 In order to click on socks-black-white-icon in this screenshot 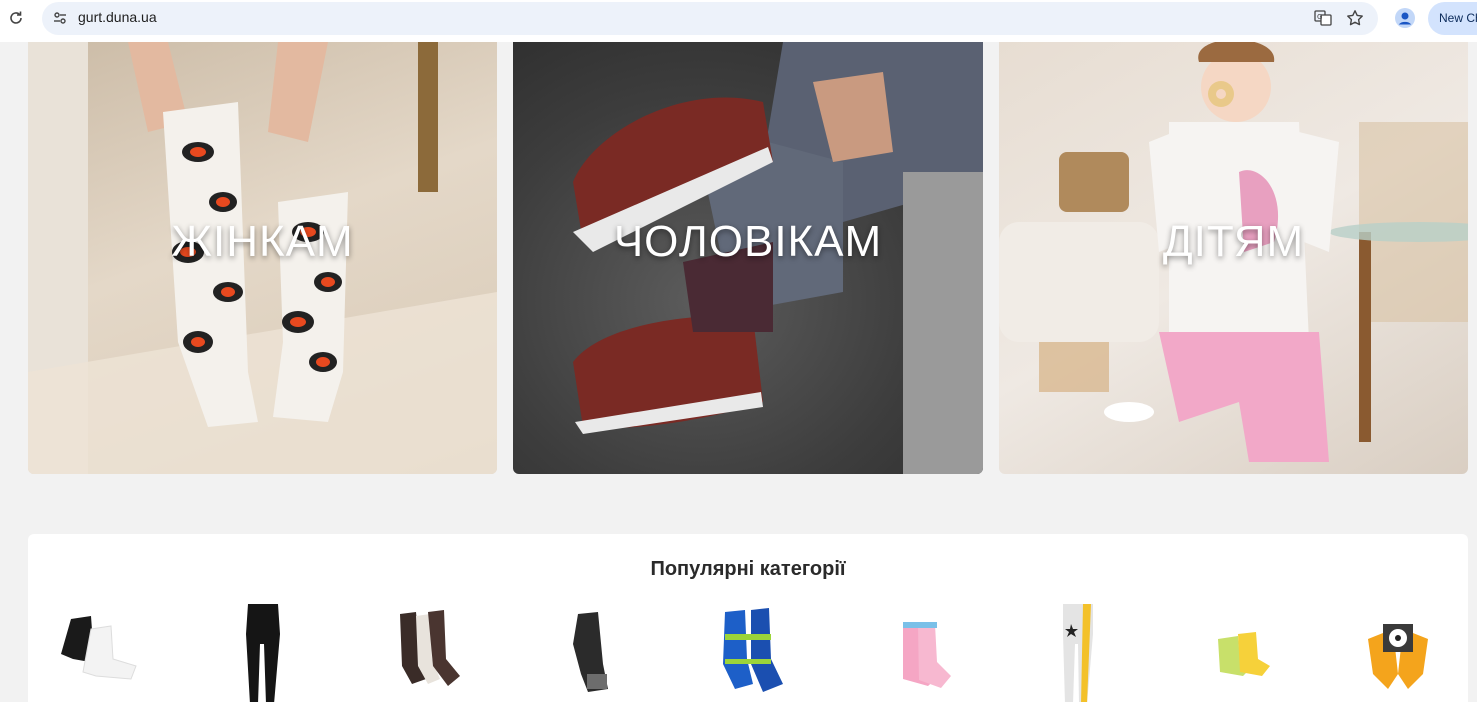, I will do `click(99, 648)`.